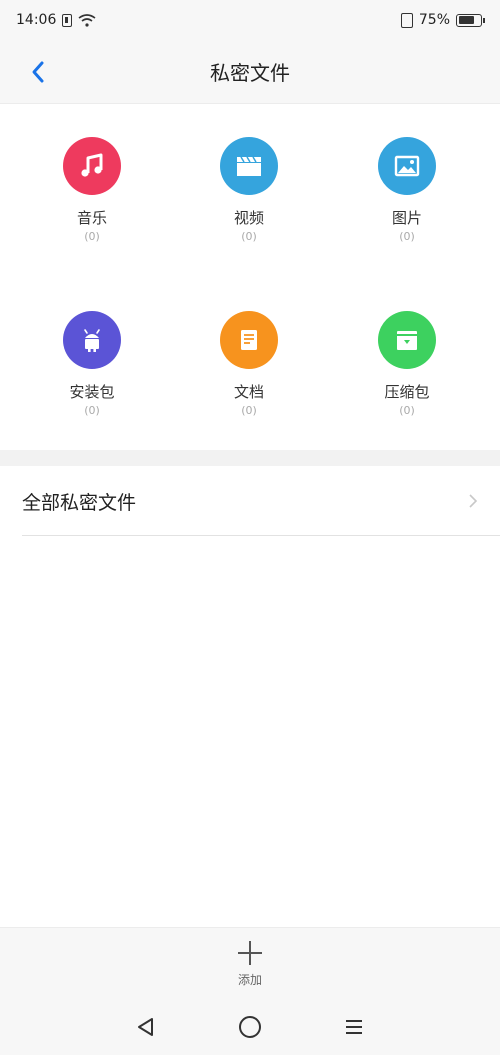  What do you see at coordinates (250, 458) in the screenshot?
I see `section-separator` at bounding box center [250, 458].